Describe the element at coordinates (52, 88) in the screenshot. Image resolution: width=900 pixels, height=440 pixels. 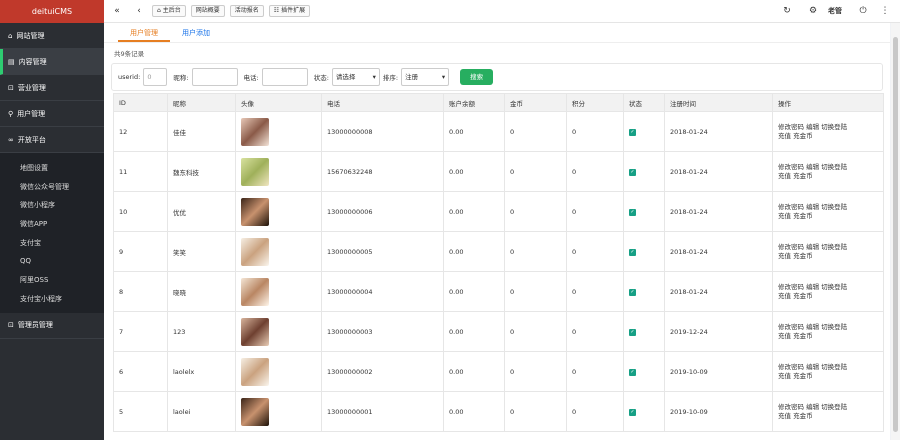
I see `sidebar-item-business: ⊡ 营业管理` at that location.